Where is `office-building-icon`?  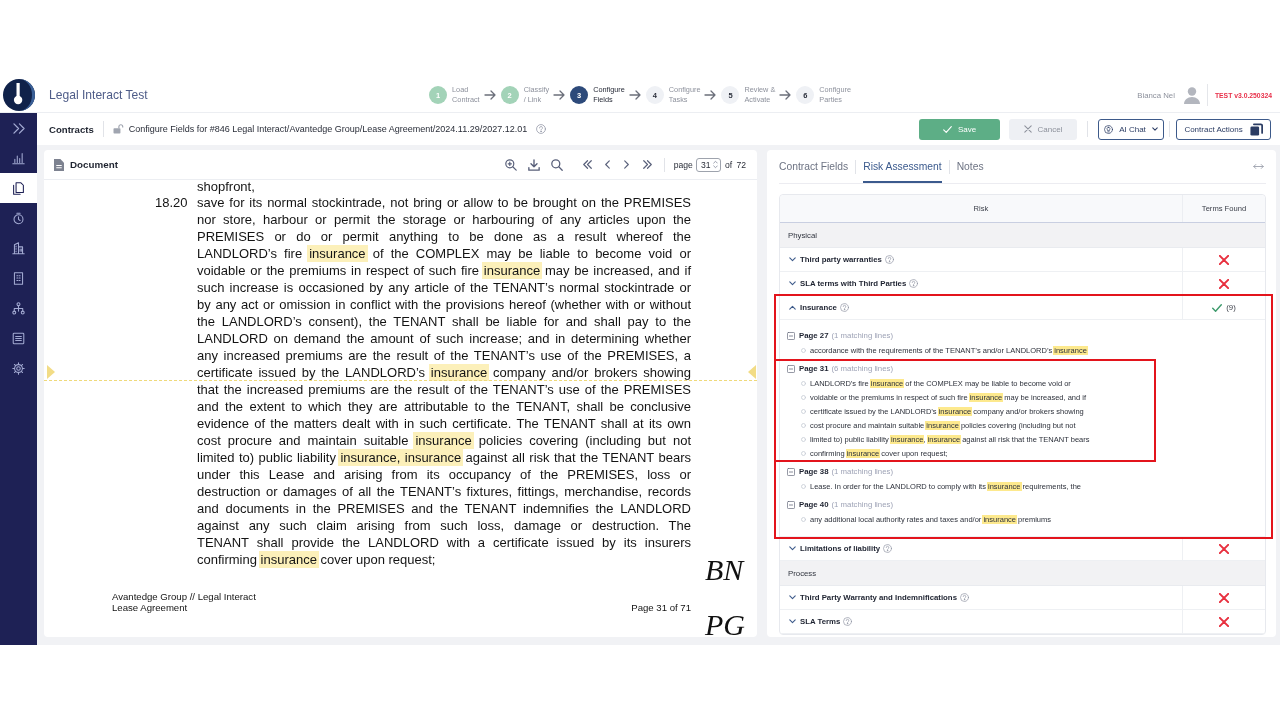
office-building-icon is located at coordinates (18, 278).